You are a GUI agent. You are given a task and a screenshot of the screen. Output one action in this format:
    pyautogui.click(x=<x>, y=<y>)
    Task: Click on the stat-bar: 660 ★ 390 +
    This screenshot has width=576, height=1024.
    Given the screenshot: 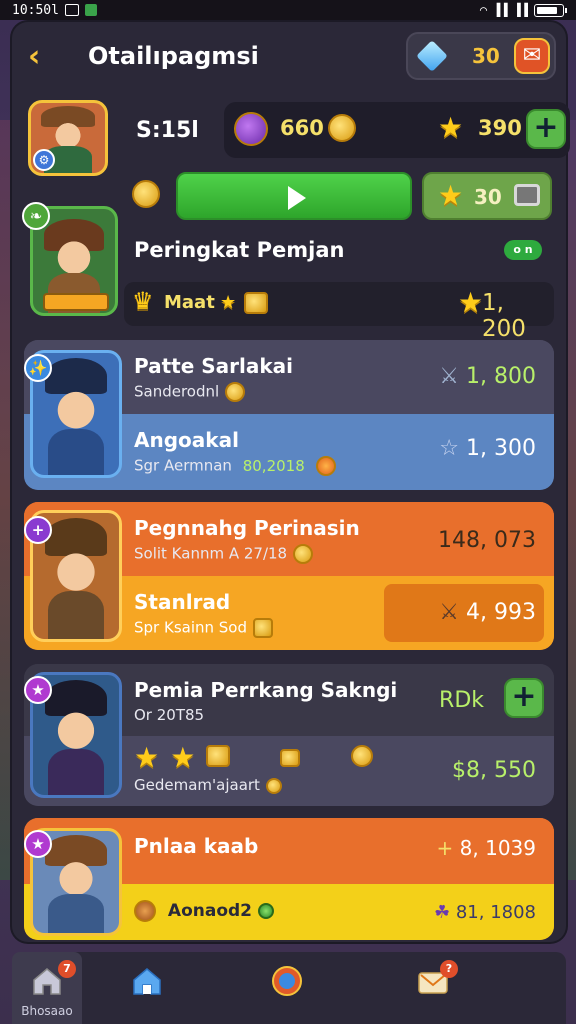 What is the action you would take?
    pyautogui.click(x=397, y=130)
    